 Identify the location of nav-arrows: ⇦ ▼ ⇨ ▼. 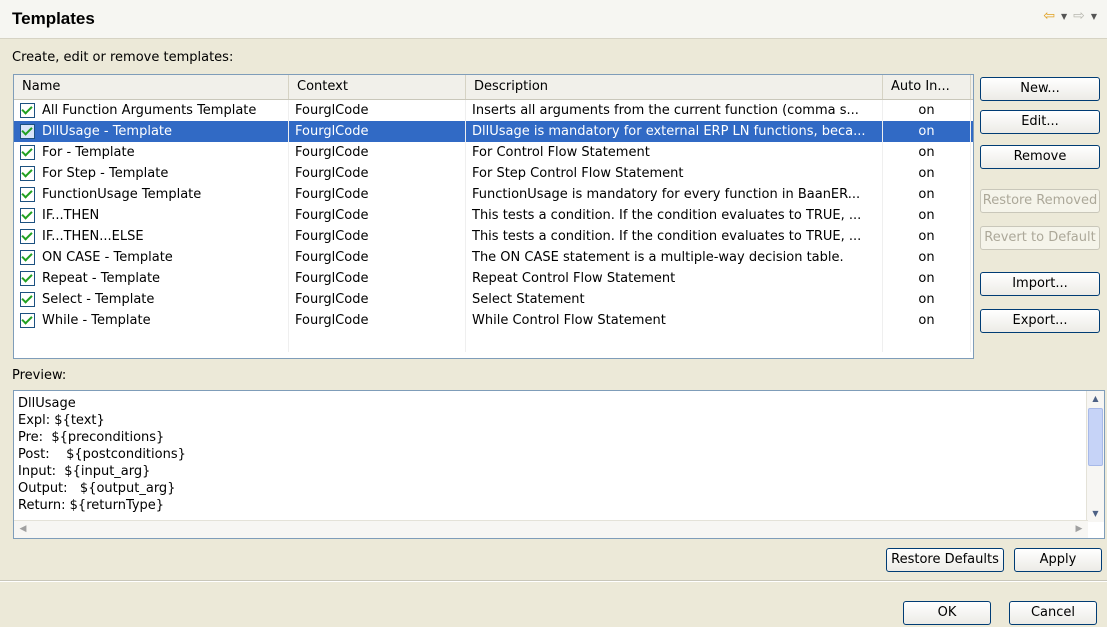
(1070, 16).